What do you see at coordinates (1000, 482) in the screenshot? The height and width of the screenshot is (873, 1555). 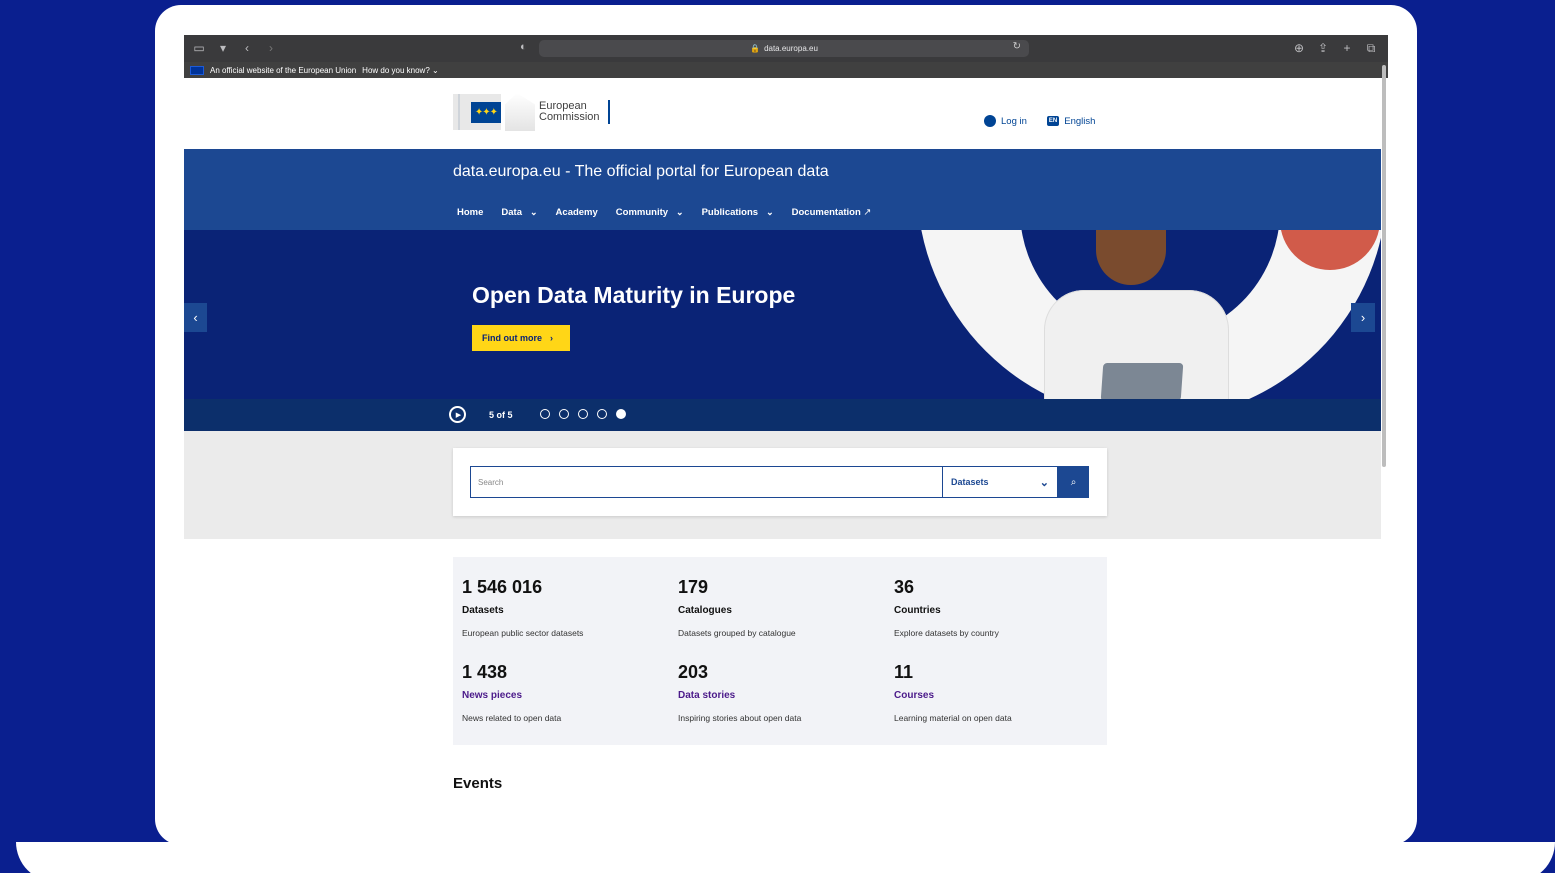 I see `search-scope-select: Datasets ⌄` at bounding box center [1000, 482].